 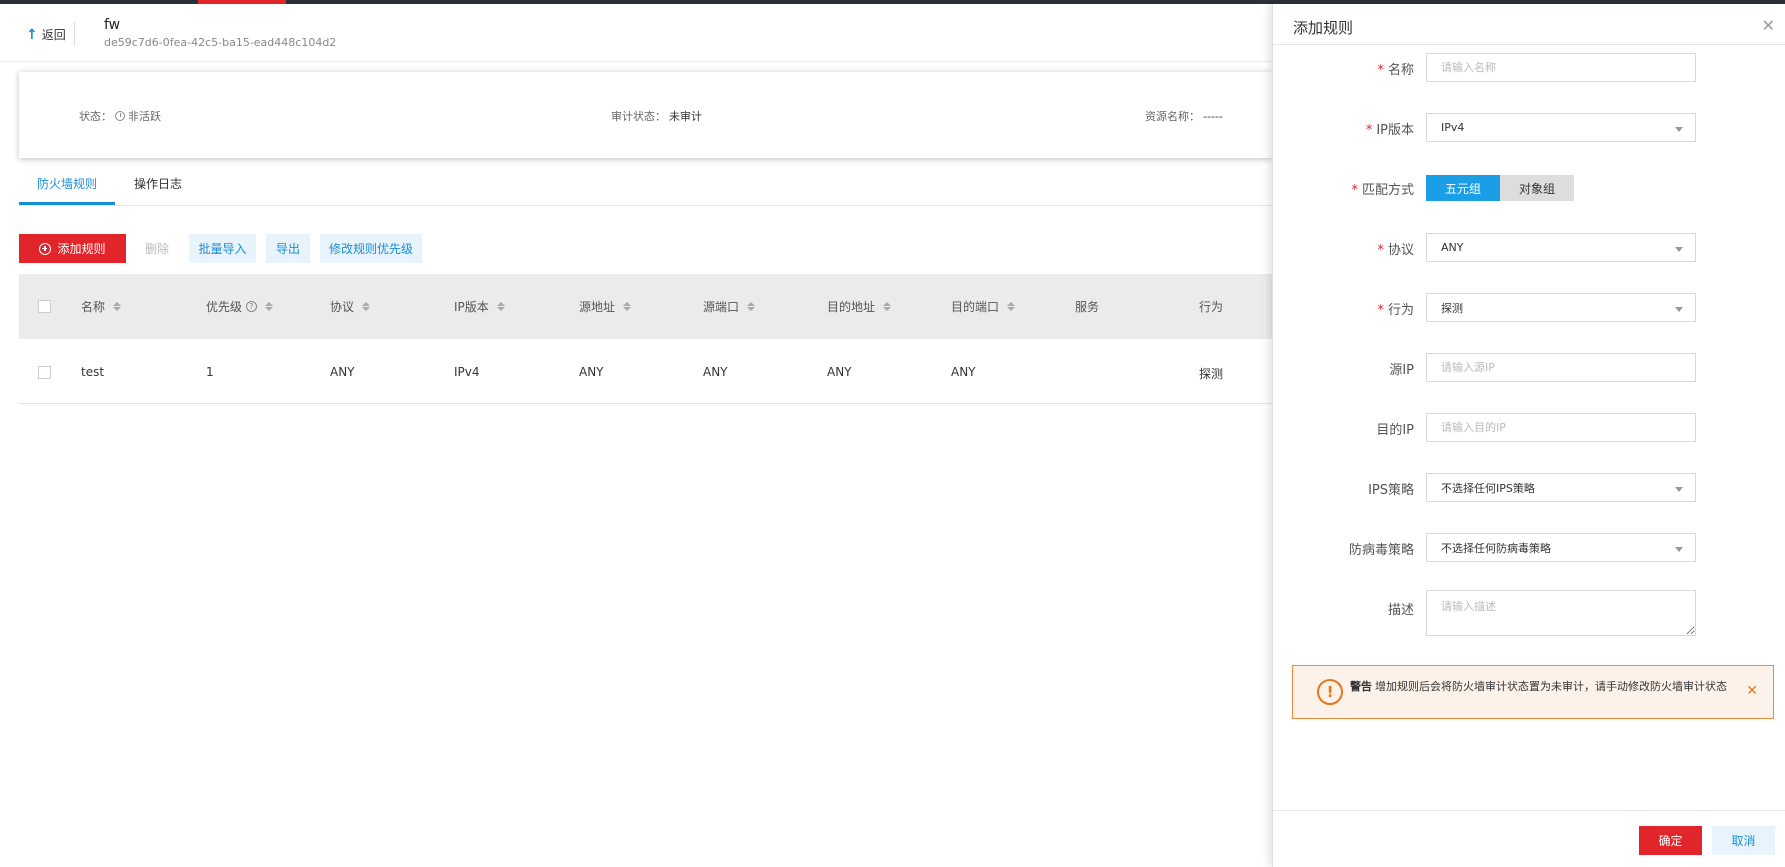 I want to click on add-rule-label: 添加规则, so click(x=81, y=249).